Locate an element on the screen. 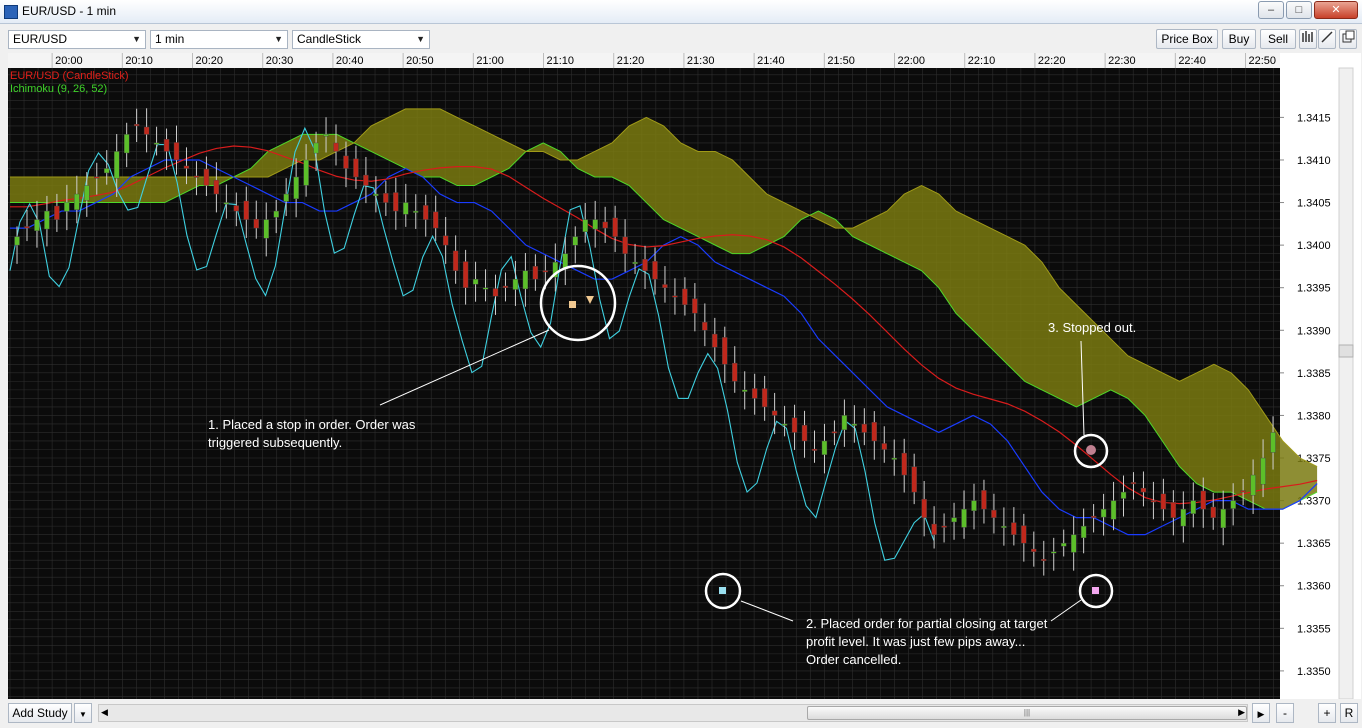 The width and height of the screenshot is (1362, 728). x-tick-label: 20:00 is located at coordinates (69, 61).